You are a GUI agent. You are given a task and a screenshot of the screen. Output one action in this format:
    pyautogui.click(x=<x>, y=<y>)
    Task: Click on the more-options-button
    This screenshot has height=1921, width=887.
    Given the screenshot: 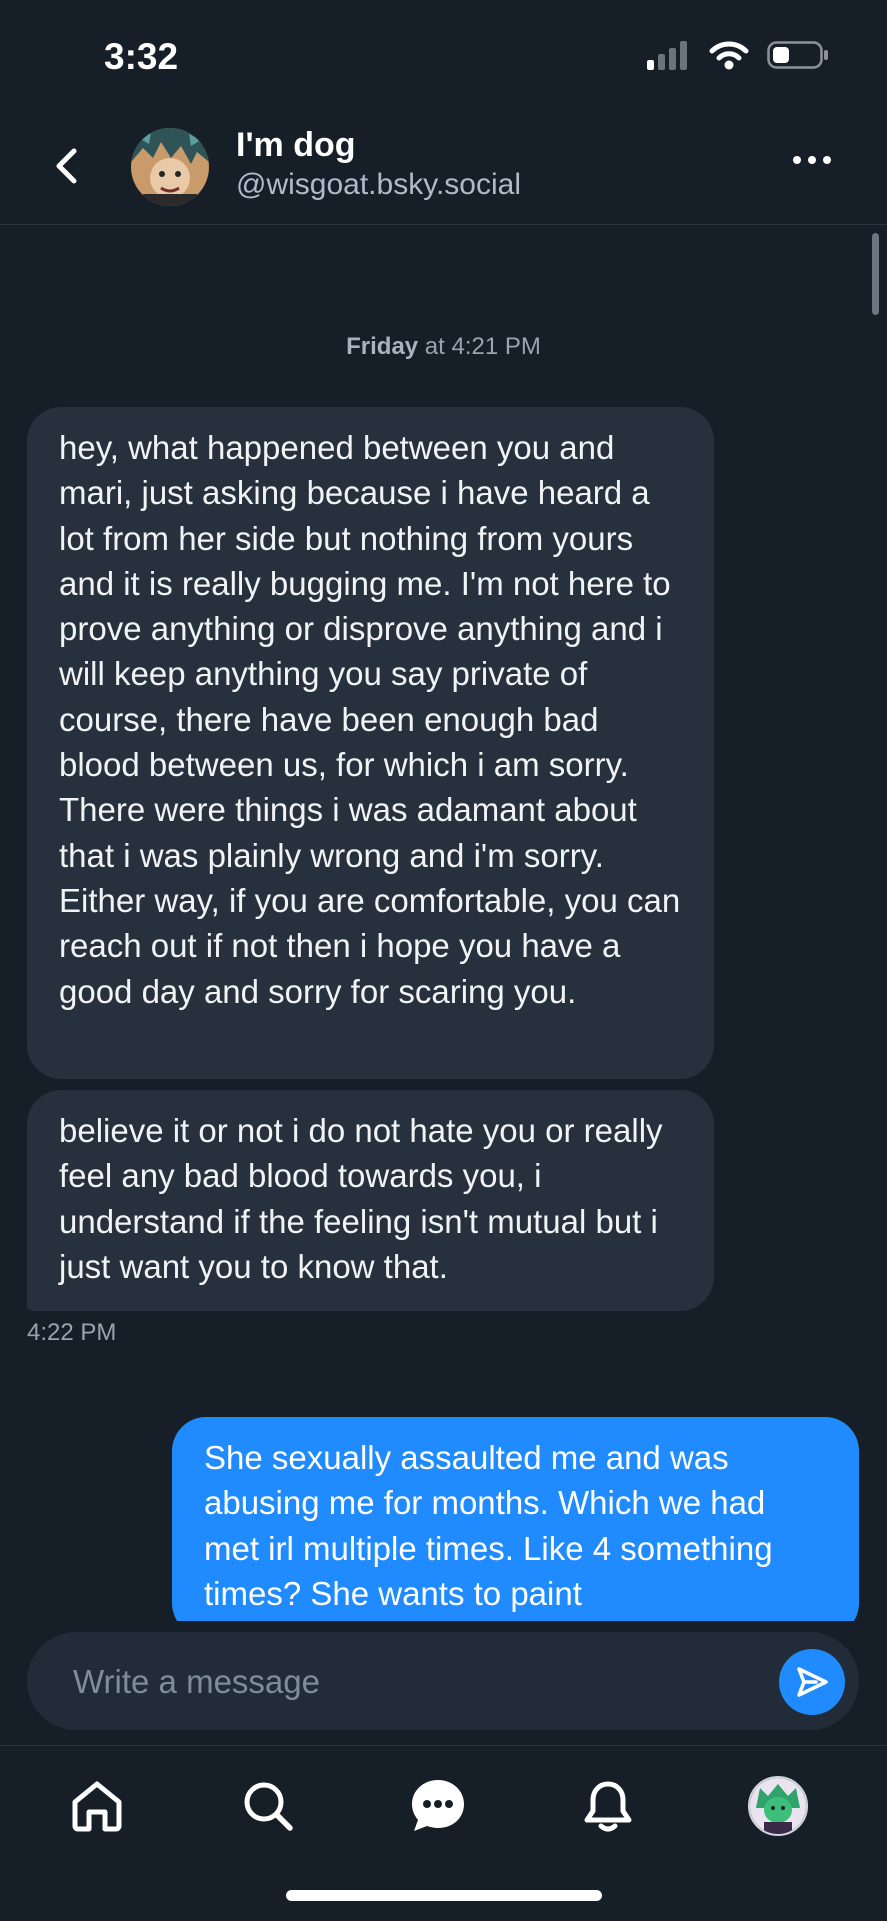 What is the action you would take?
    pyautogui.click(x=812, y=160)
    